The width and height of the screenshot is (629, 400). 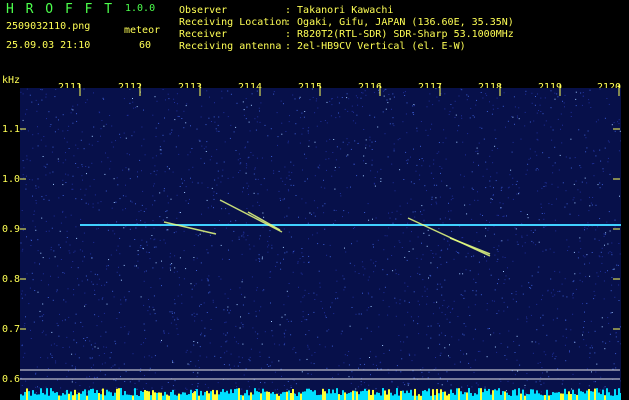 What do you see at coordinates (60, 9) in the screenshot?
I see `app-title: H R O F F T` at bounding box center [60, 9].